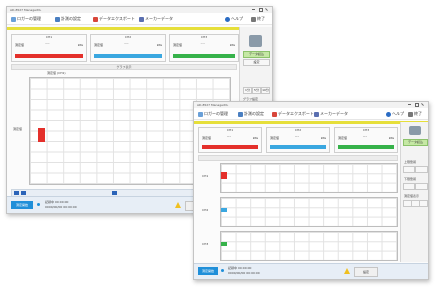 Image resolution: width=448 pixels, height=304 pixels. I want to click on toolbar: ロガーの管理 計測の設定 データエクスポート メーカーデータ ヘルプ 終了, so click(139, 19).